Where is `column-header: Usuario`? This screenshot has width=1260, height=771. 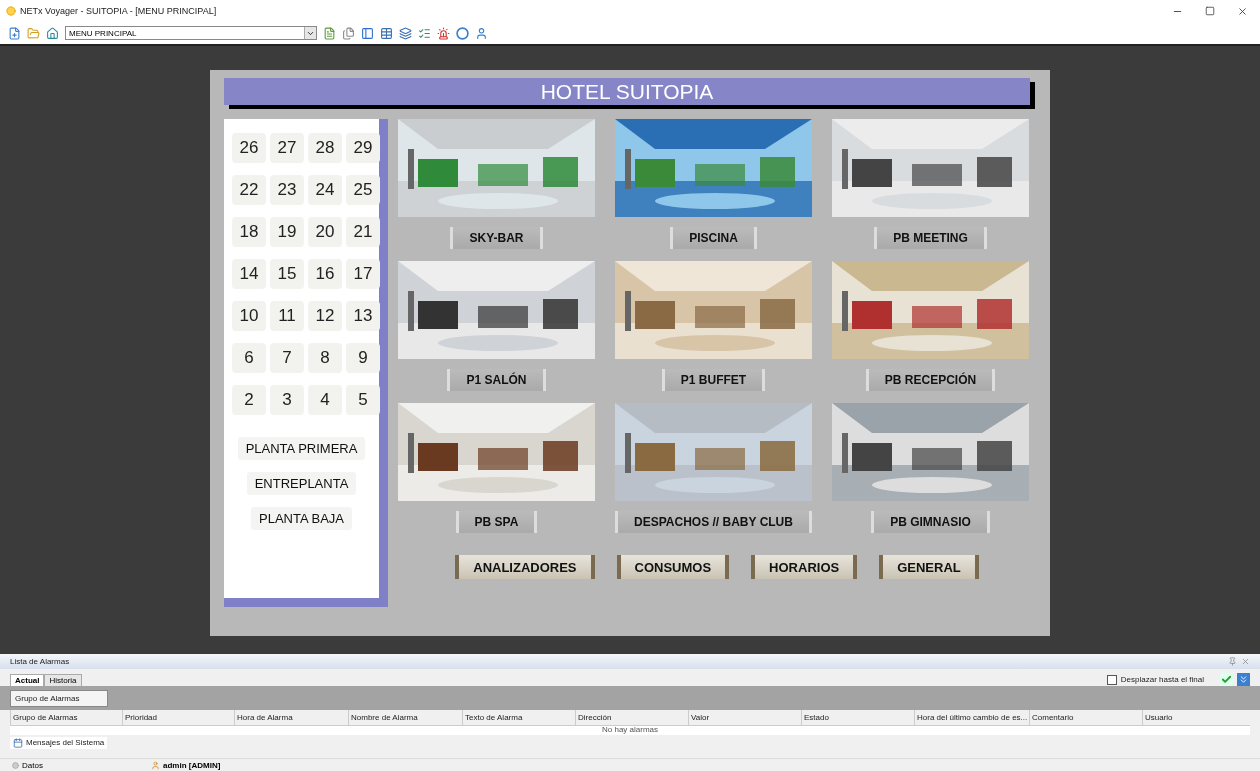 column-header: Usuario is located at coordinates (1196, 717).